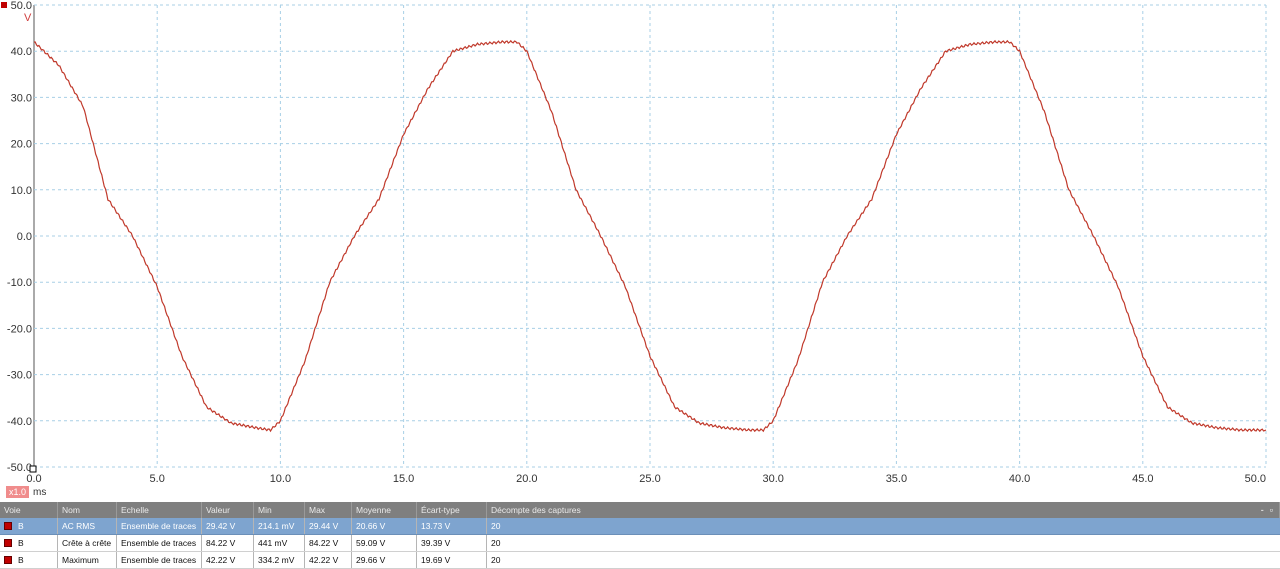  I want to click on cell-min: 441 mV, so click(279, 543).